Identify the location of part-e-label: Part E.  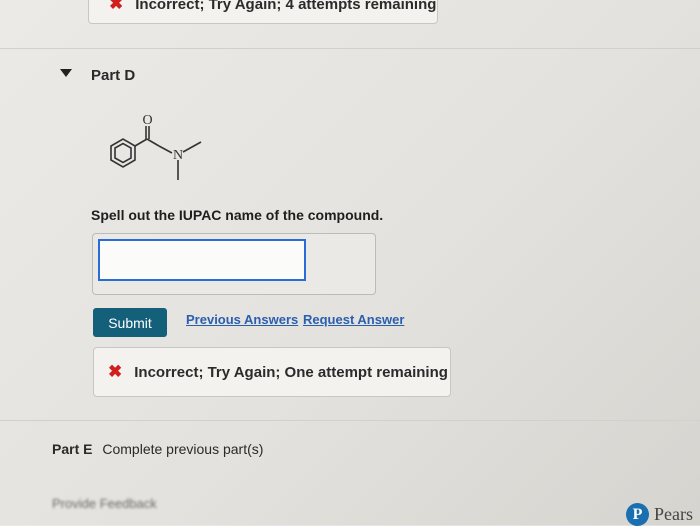
(72, 449).